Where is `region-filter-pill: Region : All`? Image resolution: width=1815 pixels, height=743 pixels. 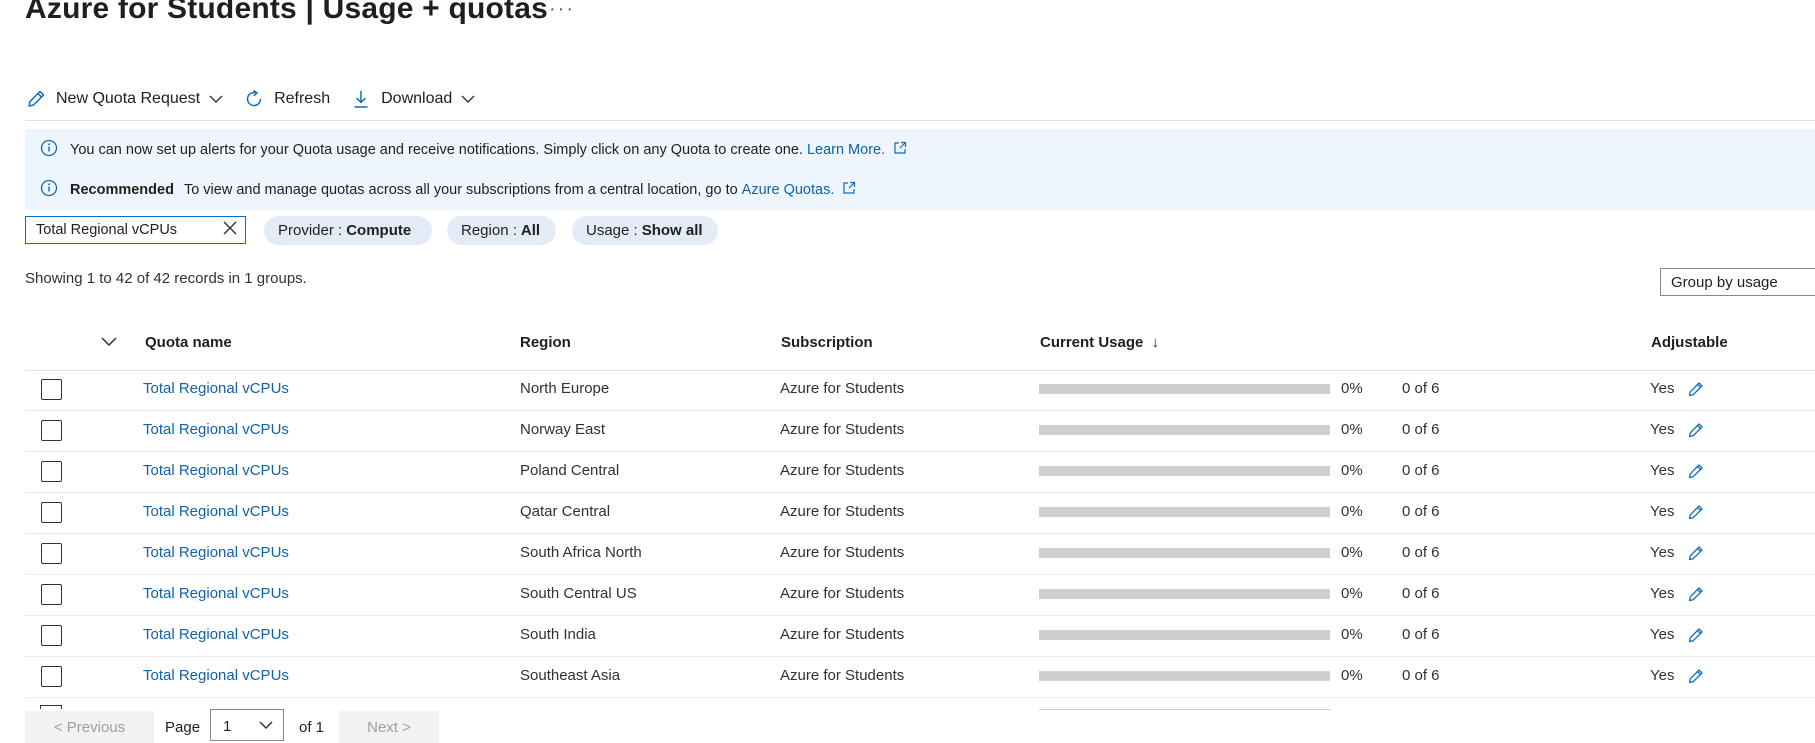
region-filter-pill: Region : All is located at coordinates (501, 230).